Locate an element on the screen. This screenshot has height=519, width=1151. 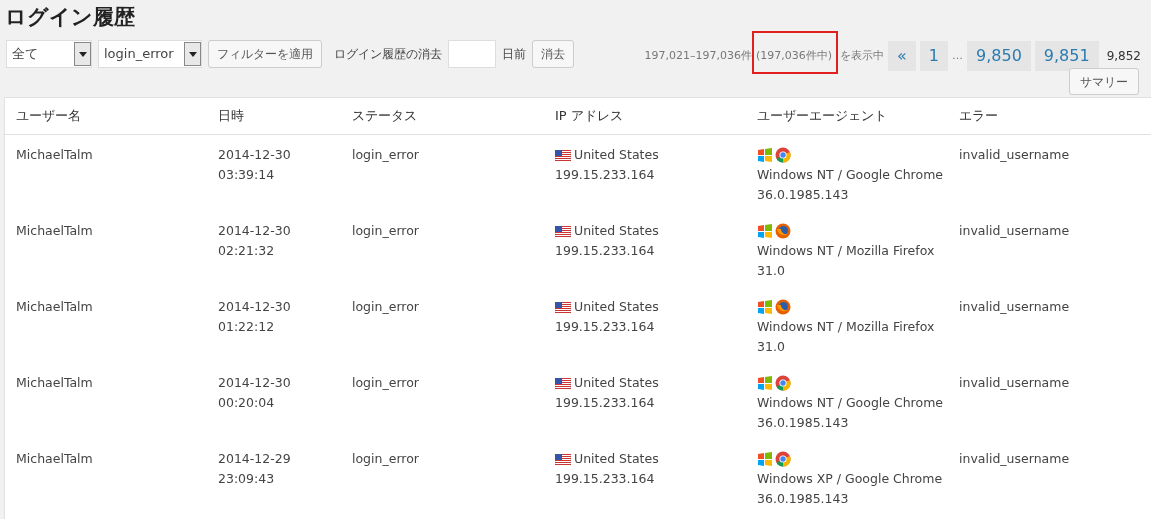
column-header: IP アドレス is located at coordinates (589, 116).